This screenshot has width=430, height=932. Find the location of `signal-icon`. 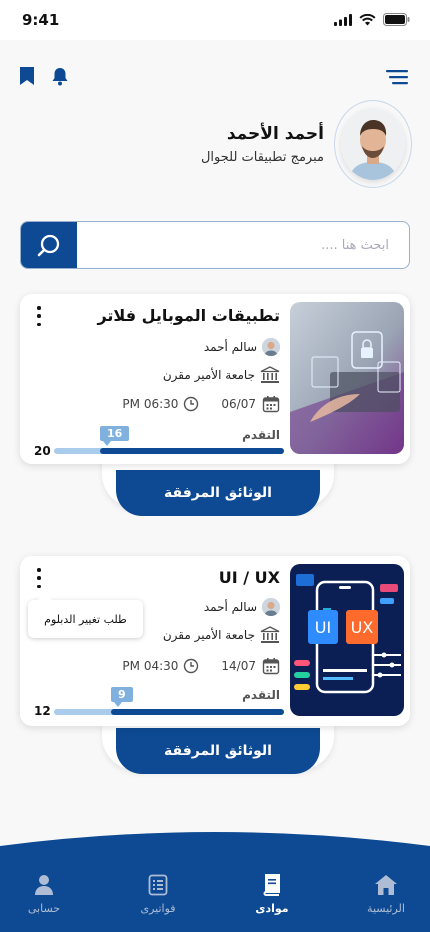

signal-icon is located at coordinates (343, 19).